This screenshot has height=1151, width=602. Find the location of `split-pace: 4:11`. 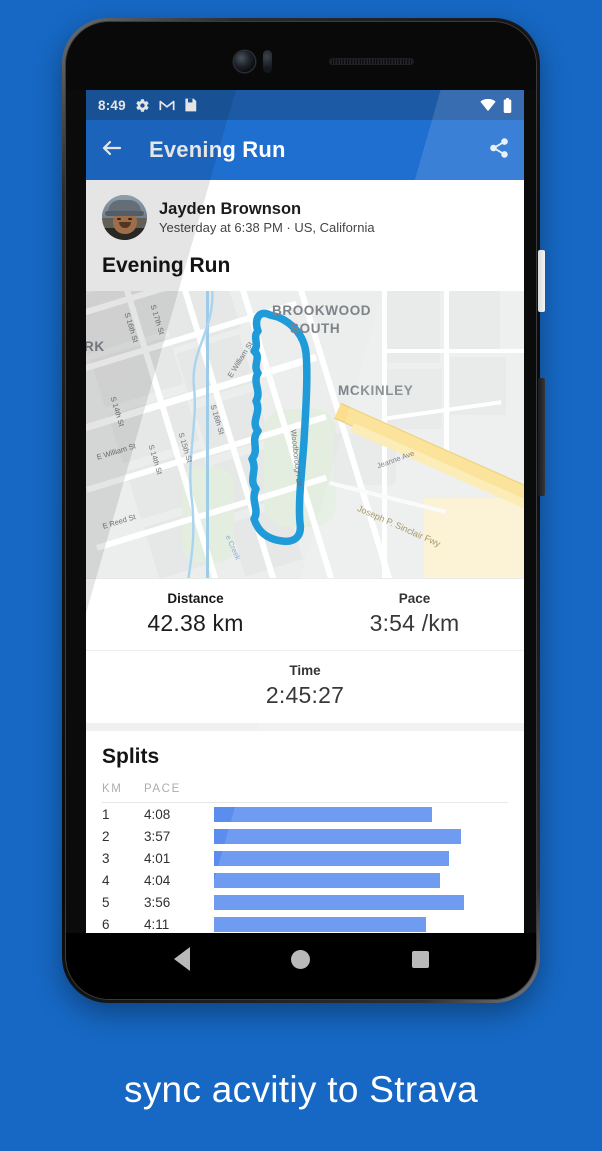

split-pace: 4:11 is located at coordinates (157, 924).